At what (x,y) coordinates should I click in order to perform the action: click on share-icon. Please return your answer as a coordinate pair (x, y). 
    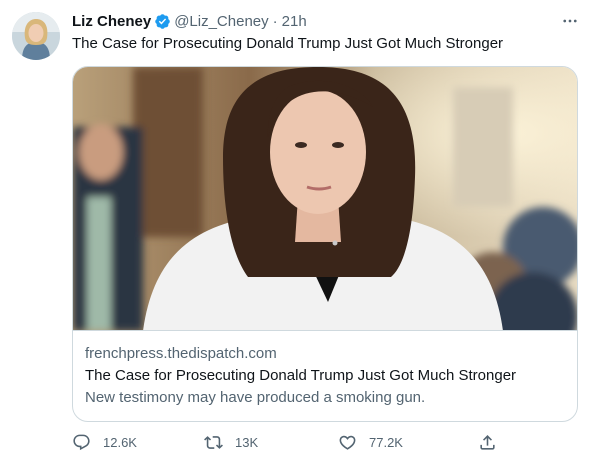
    Looking at the image, I should click on (487, 442).